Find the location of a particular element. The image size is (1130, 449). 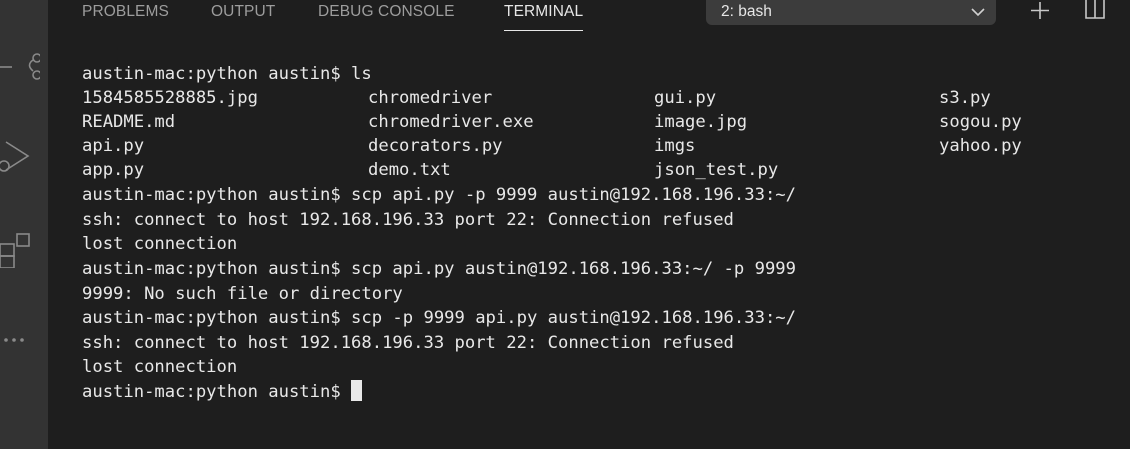

tab-terminal: TERMINAL is located at coordinates (544, 17).